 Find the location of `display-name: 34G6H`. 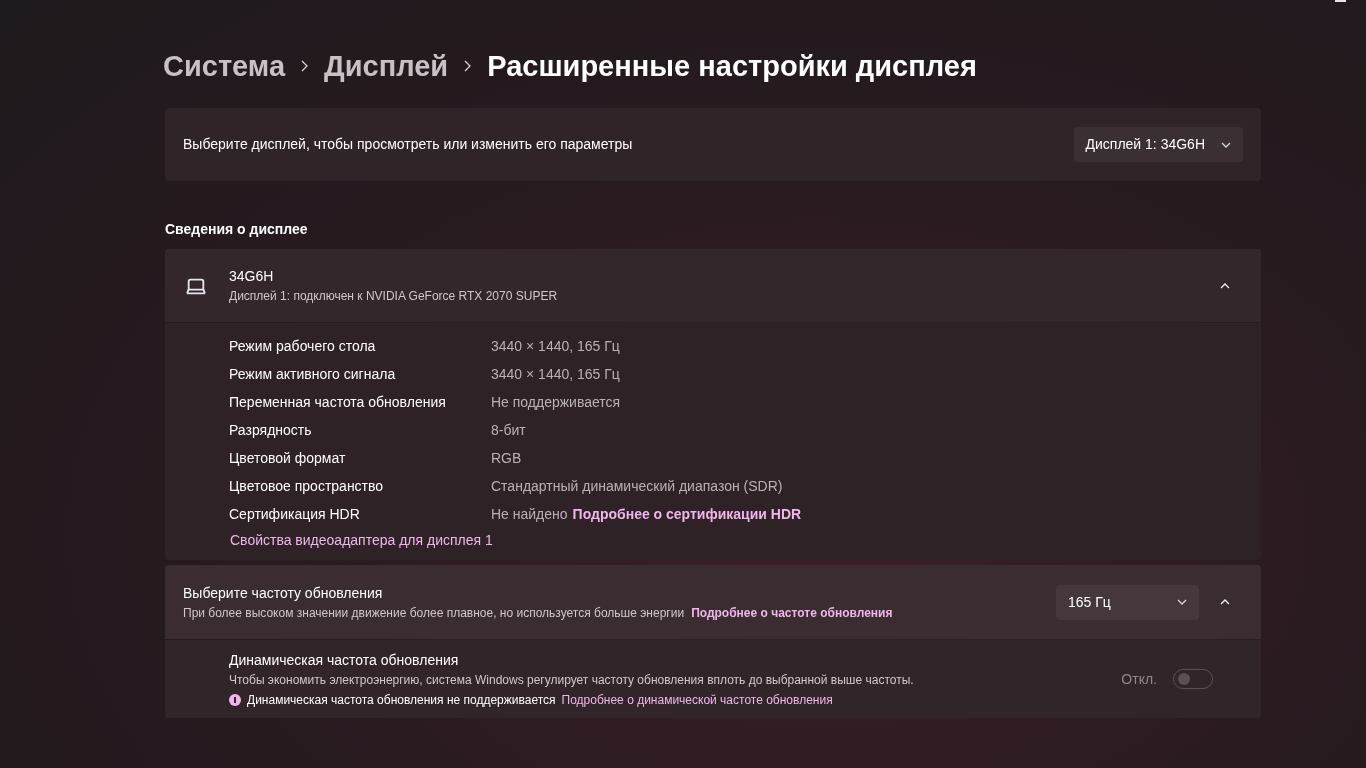

display-name: 34G6H is located at coordinates (252, 276).